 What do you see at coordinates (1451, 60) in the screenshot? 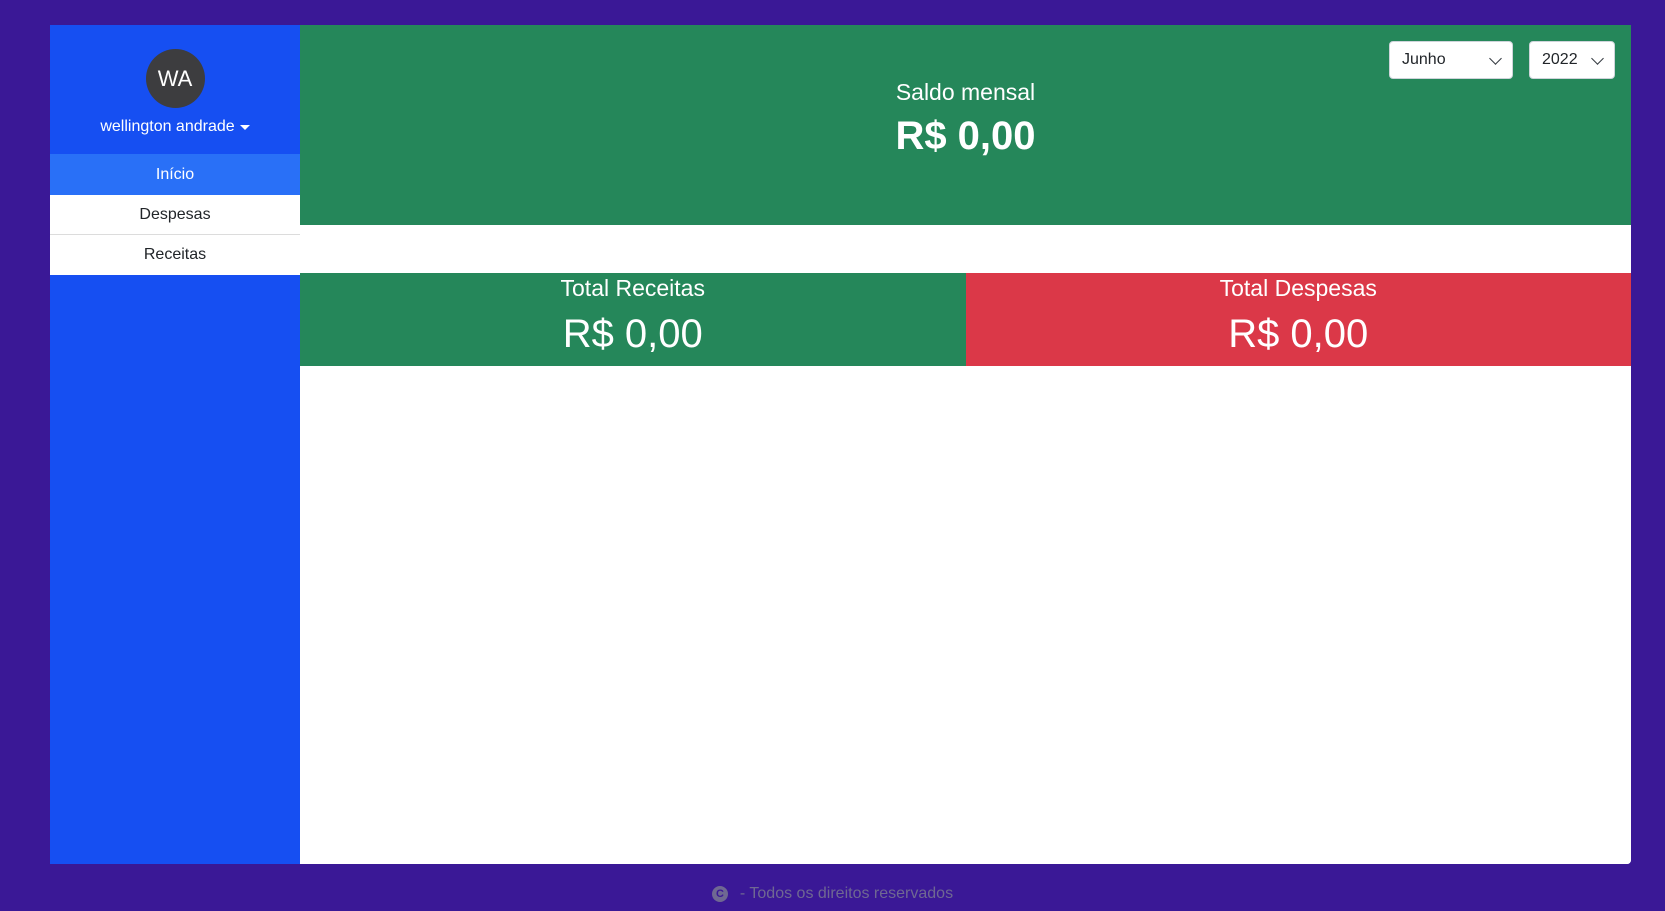
I see `month-select: Junho` at bounding box center [1451, 60].